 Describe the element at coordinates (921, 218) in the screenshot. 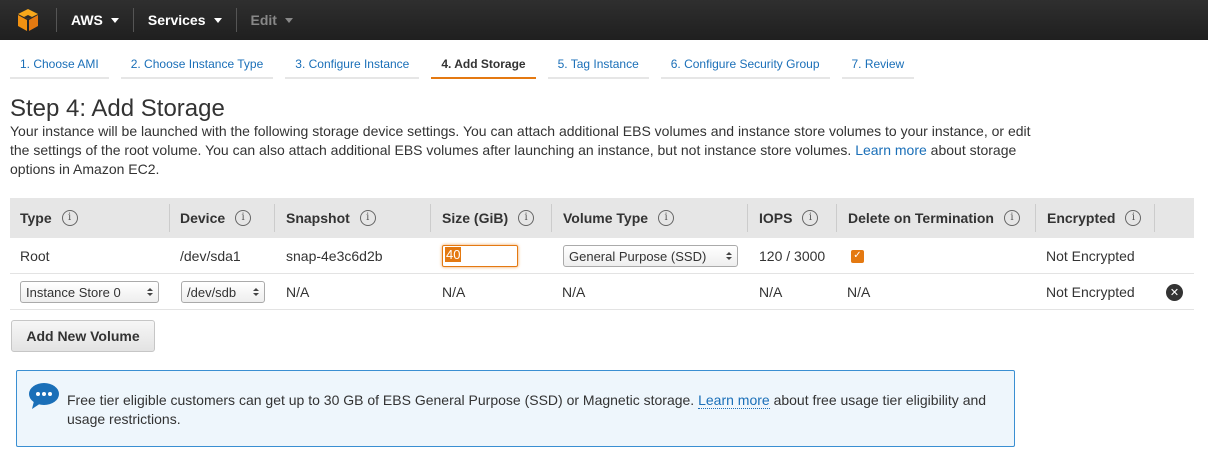

I see `header-delete-on-termination-label: Delete on Termination` at that location.